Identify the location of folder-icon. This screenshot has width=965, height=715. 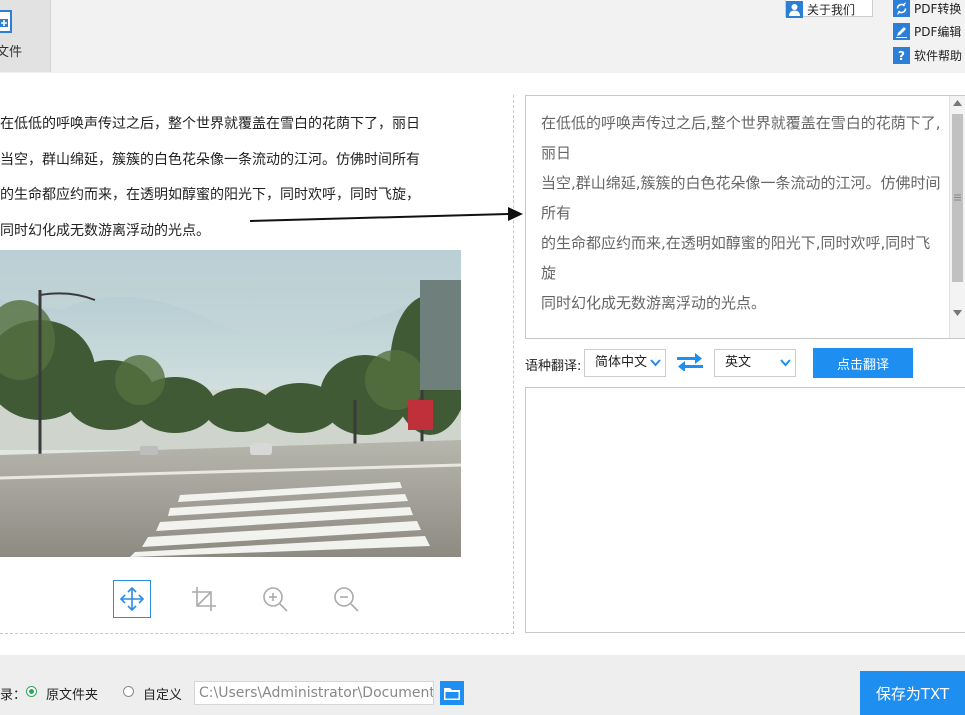
(452, 693).